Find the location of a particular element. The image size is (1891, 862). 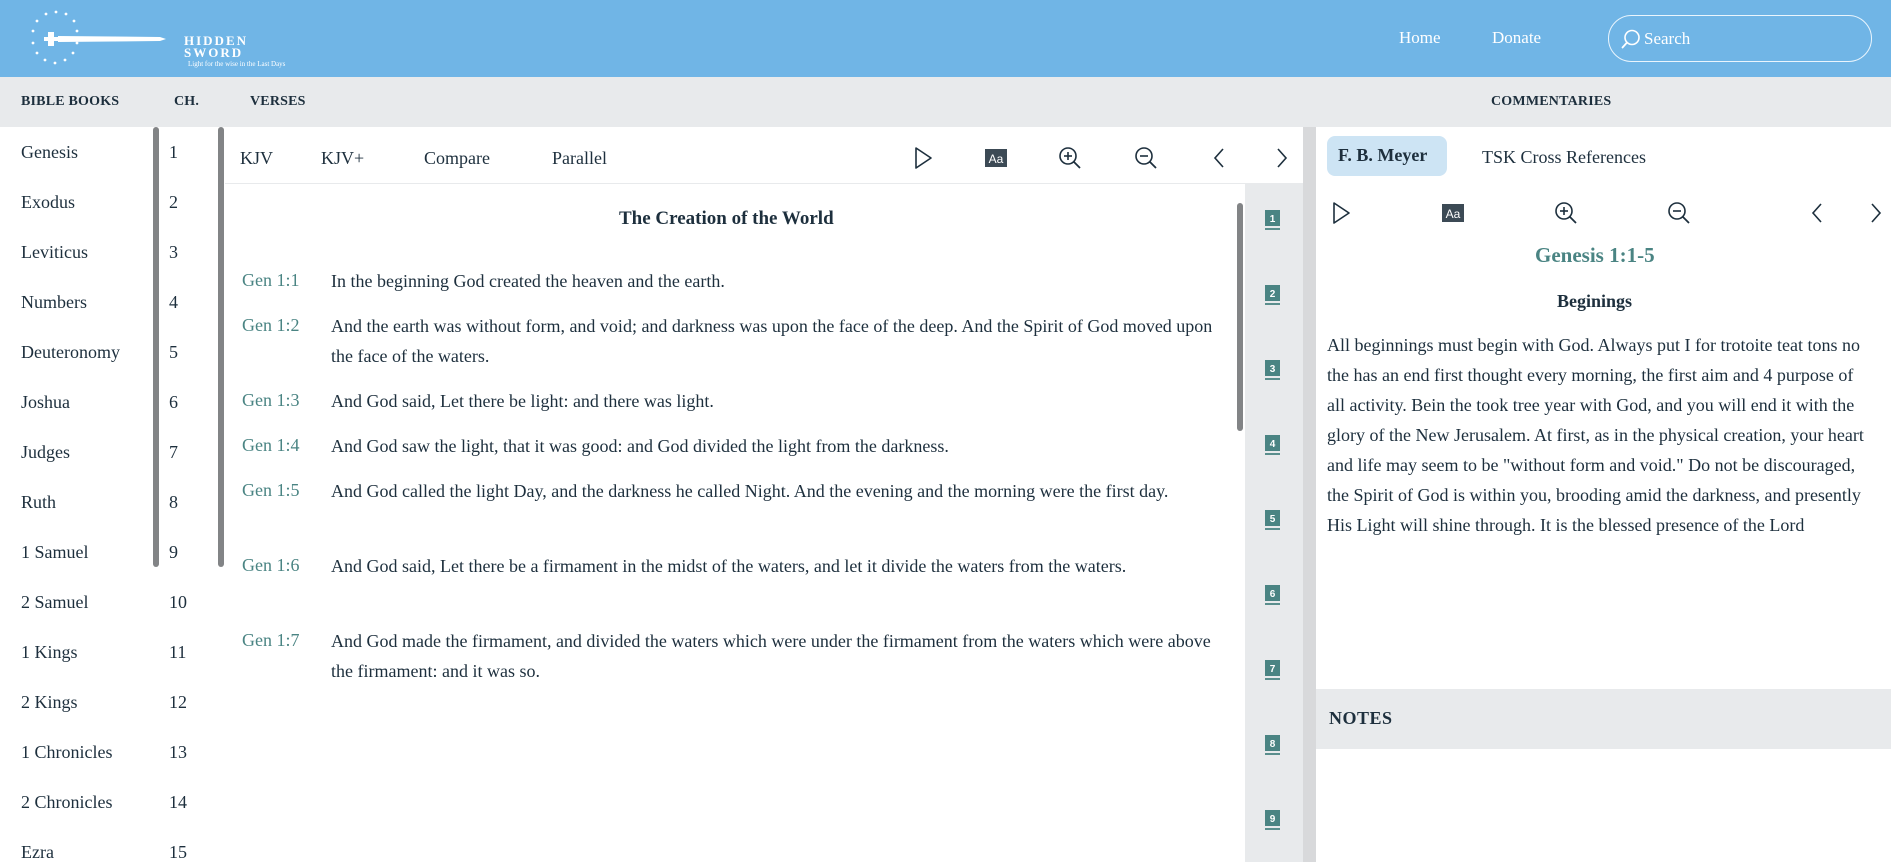

tab-parallel: Parallel is located at coordinates (579, 158).